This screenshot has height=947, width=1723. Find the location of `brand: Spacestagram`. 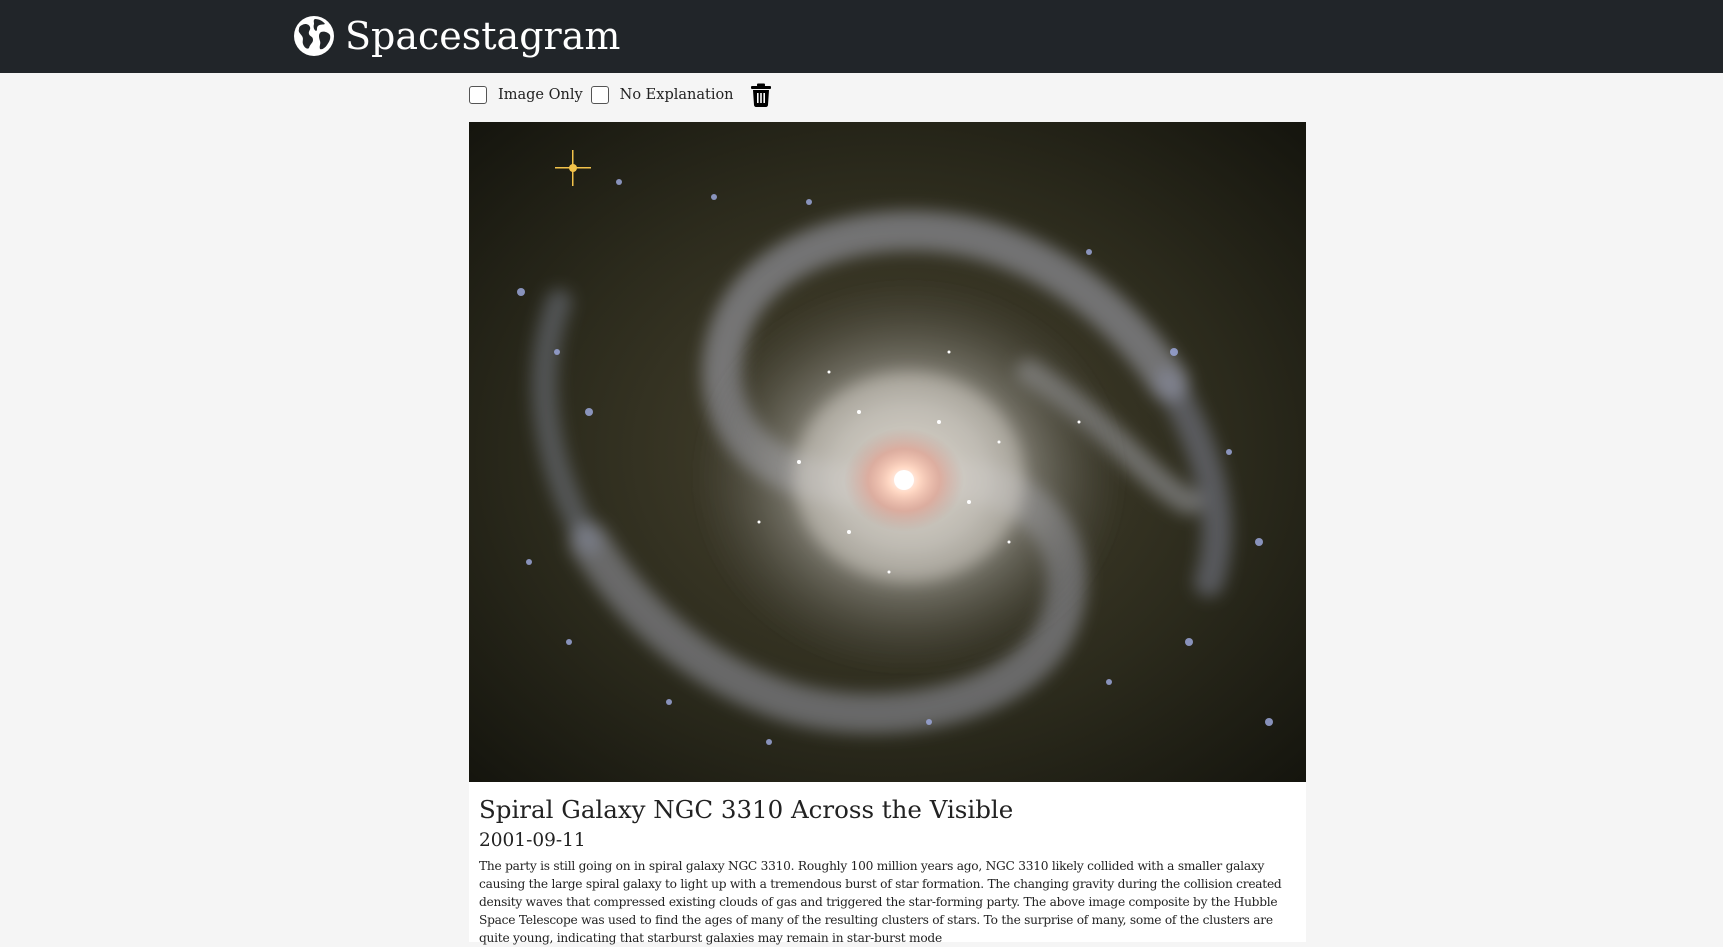

brand: Spacestagram is located at coordinates (456, 36).